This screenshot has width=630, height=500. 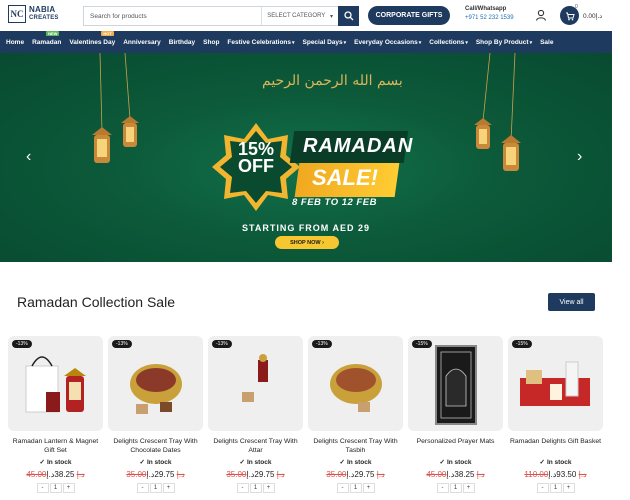 I want to click on logo-wordmark: NABIA CREATES, so click(x=44, y=14).